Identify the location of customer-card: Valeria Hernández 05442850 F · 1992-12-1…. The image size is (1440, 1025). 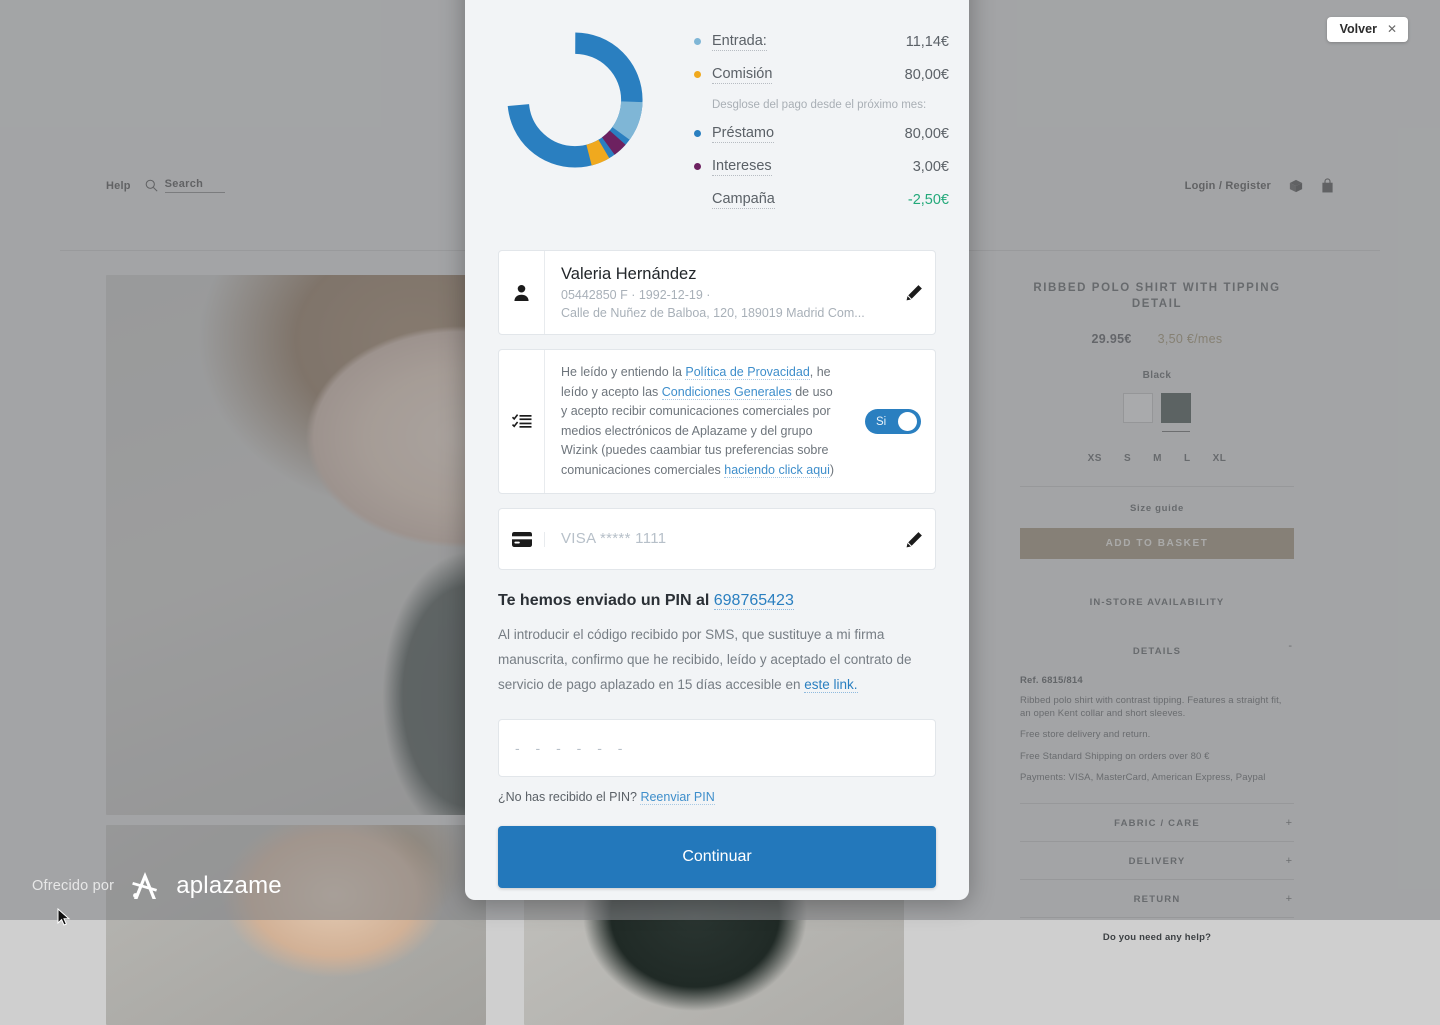
(717, 292).